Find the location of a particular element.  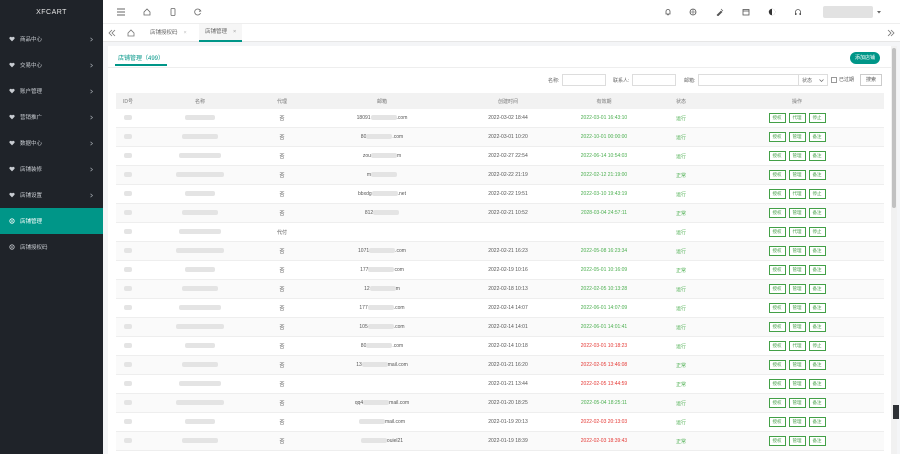

scrollbar-thumb is located at coordinates (894, 128).